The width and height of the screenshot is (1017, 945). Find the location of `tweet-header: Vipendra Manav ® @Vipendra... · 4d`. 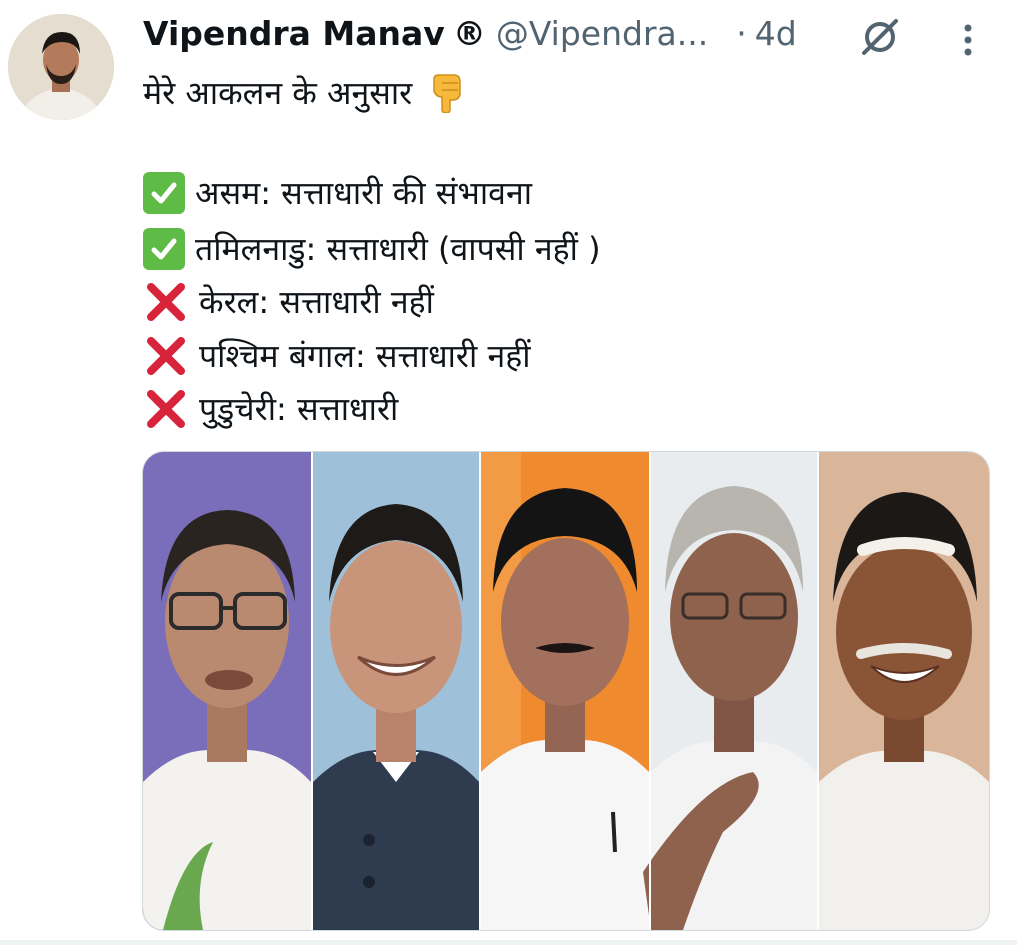

tweet-header: Vipendra Manav ® @Vipendra... · 4d is located at coordinates (470, 34).